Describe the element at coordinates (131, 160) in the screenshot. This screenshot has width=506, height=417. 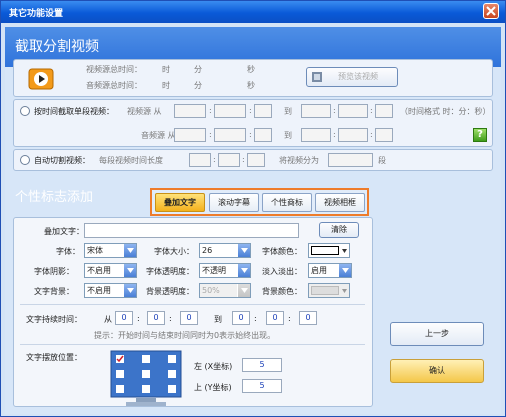
I see `segment-length-label: 每段视频时间长度` at that location.